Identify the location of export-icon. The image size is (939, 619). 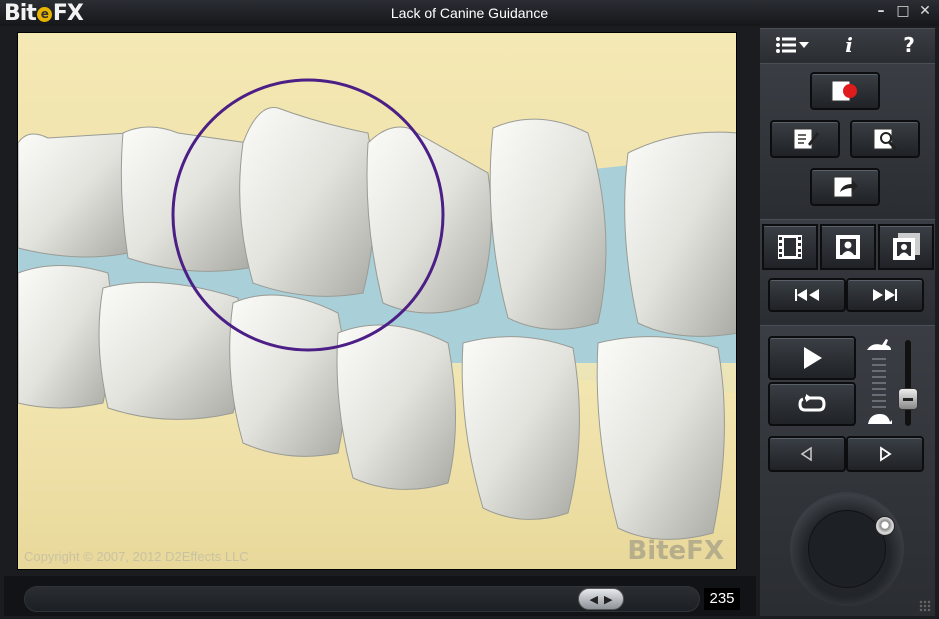
(845, 187).